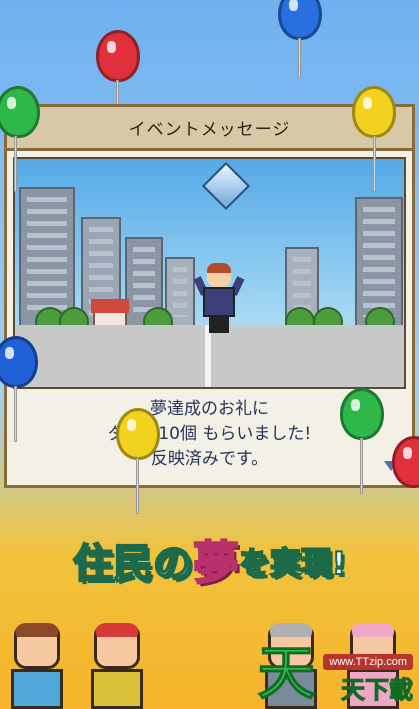  Describe the element at coordinates (368, 662) in the screenshot. I see `watermark-url: www.TTzip.com` at that location.